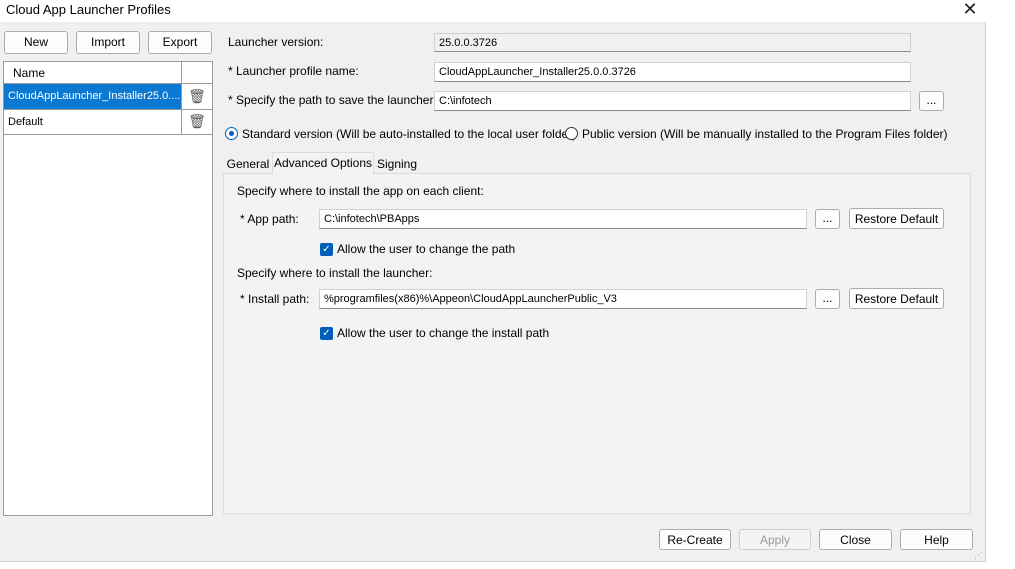  What do you see at coordinates (571, 133) in the screenshot?
I see `public-version-radio` at bounding box center [571, 133].